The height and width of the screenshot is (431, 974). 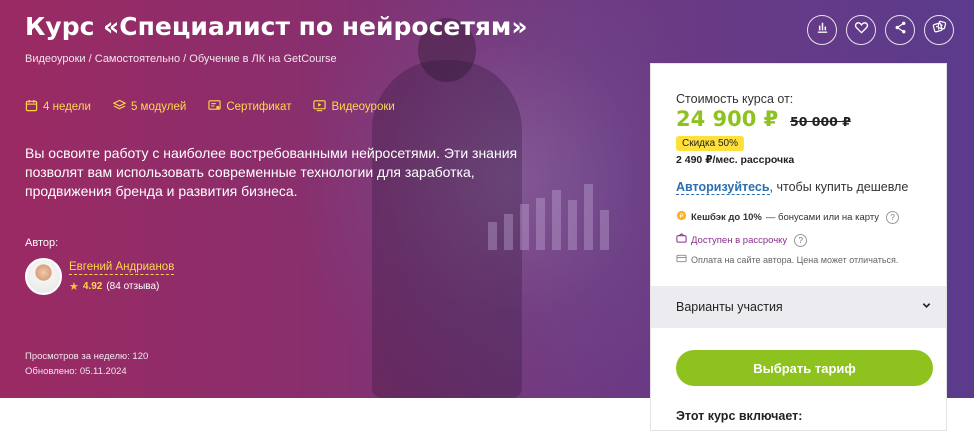 What do you see at coordinates (42, 243) in the screenshot?
I see `author-label: Автор:` at bounding box center [42, 243].